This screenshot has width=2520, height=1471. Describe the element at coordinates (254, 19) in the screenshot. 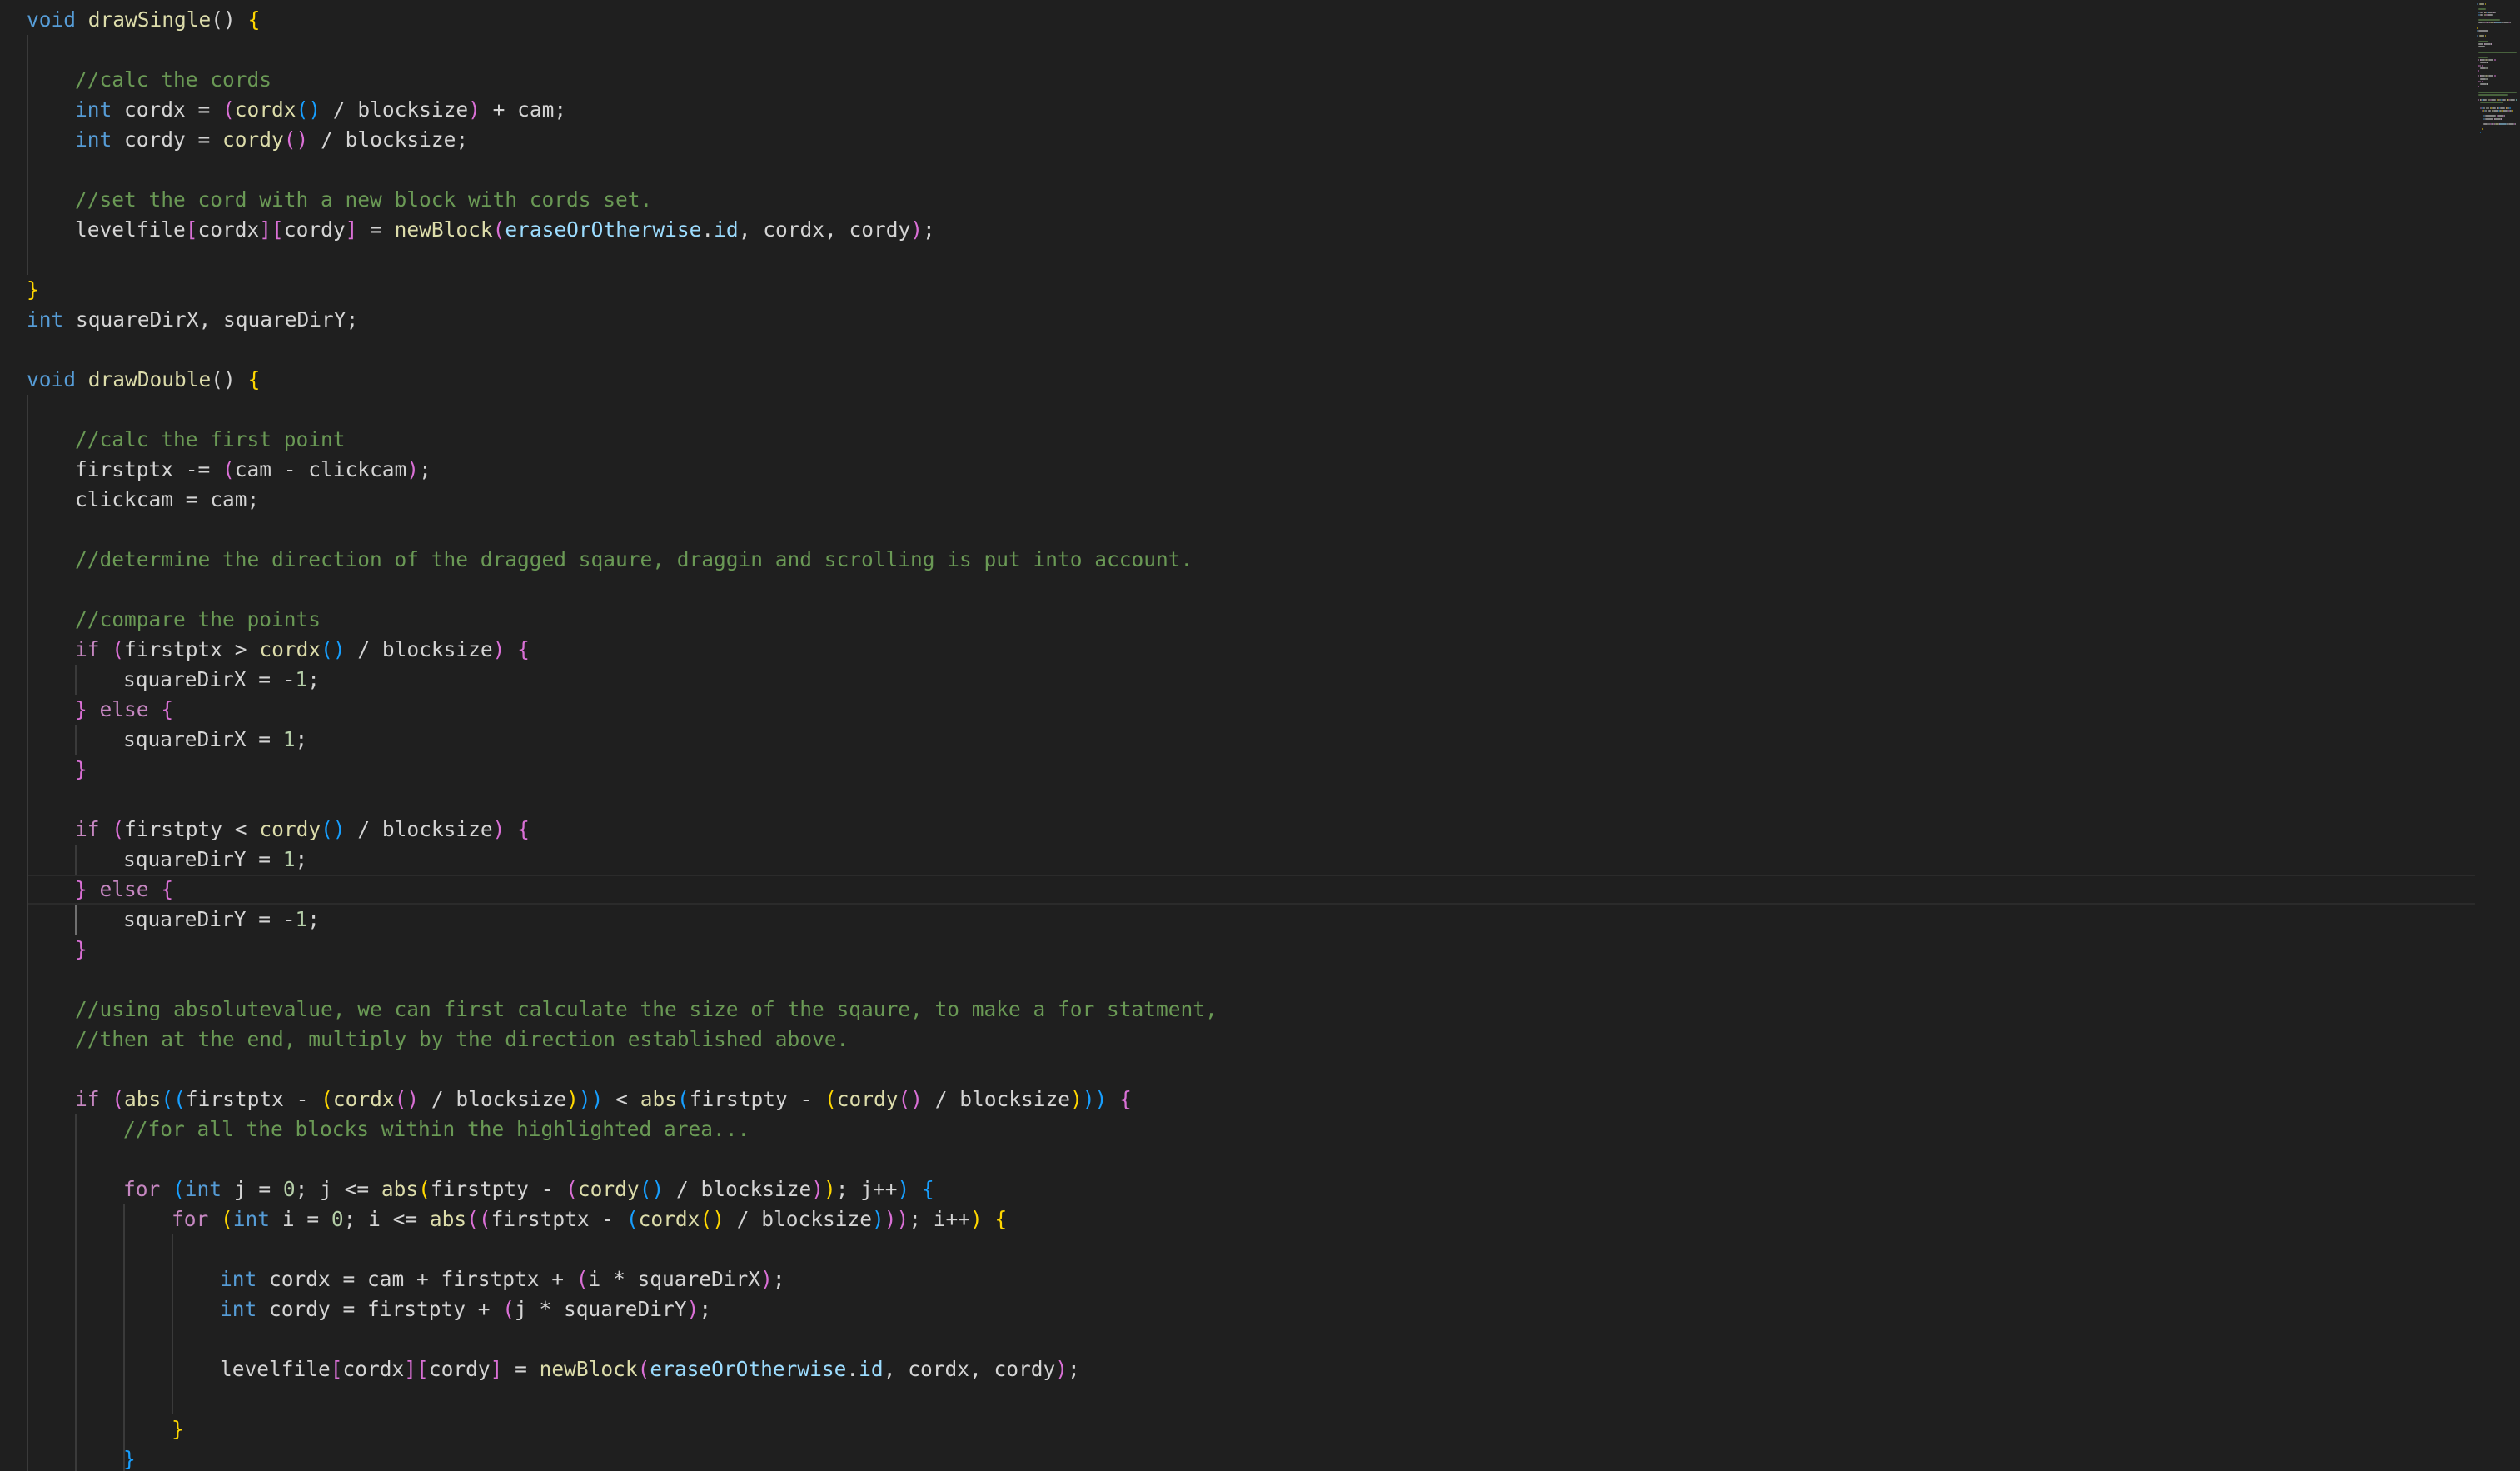

I see `code-token: {` at that location.